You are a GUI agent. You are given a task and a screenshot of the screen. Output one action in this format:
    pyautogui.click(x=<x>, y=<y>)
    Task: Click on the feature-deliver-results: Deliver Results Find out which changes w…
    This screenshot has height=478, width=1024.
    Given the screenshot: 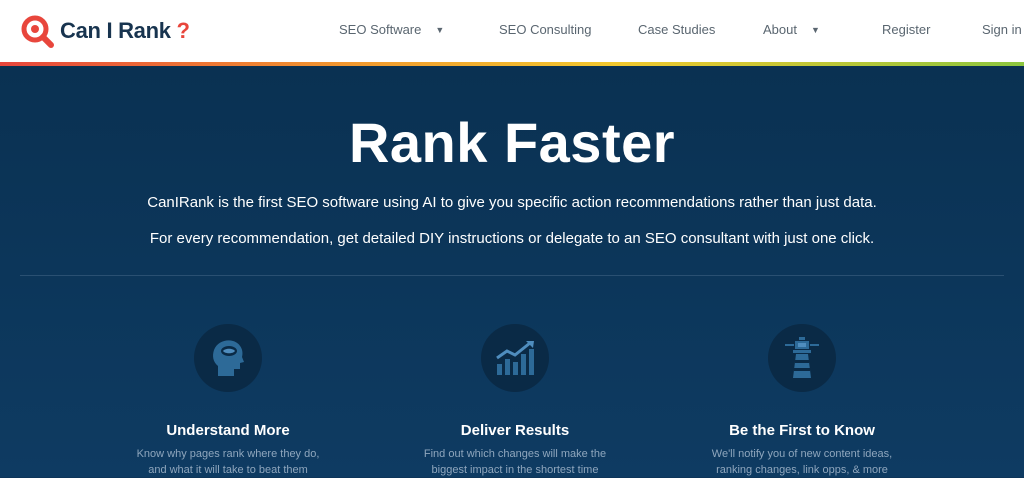 What is the action you would take?
    pyautogui.click(x=515, y=401)
    